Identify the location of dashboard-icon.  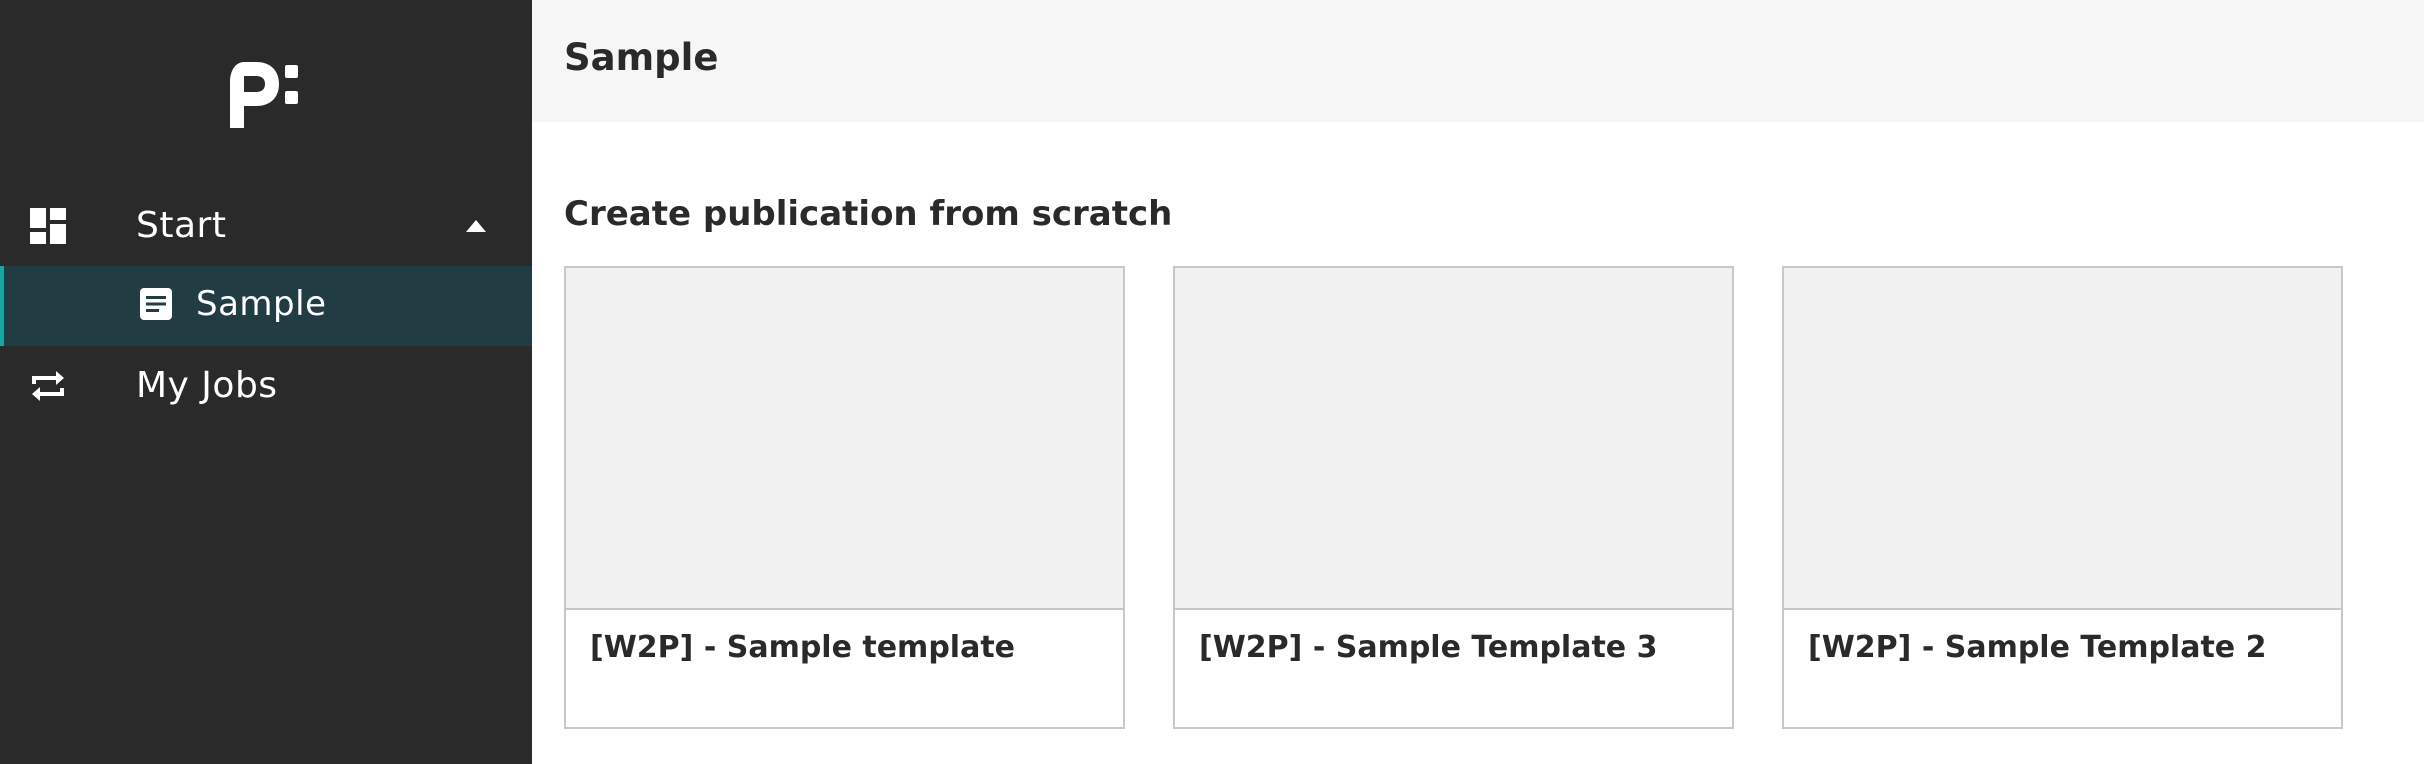
(48, 226).